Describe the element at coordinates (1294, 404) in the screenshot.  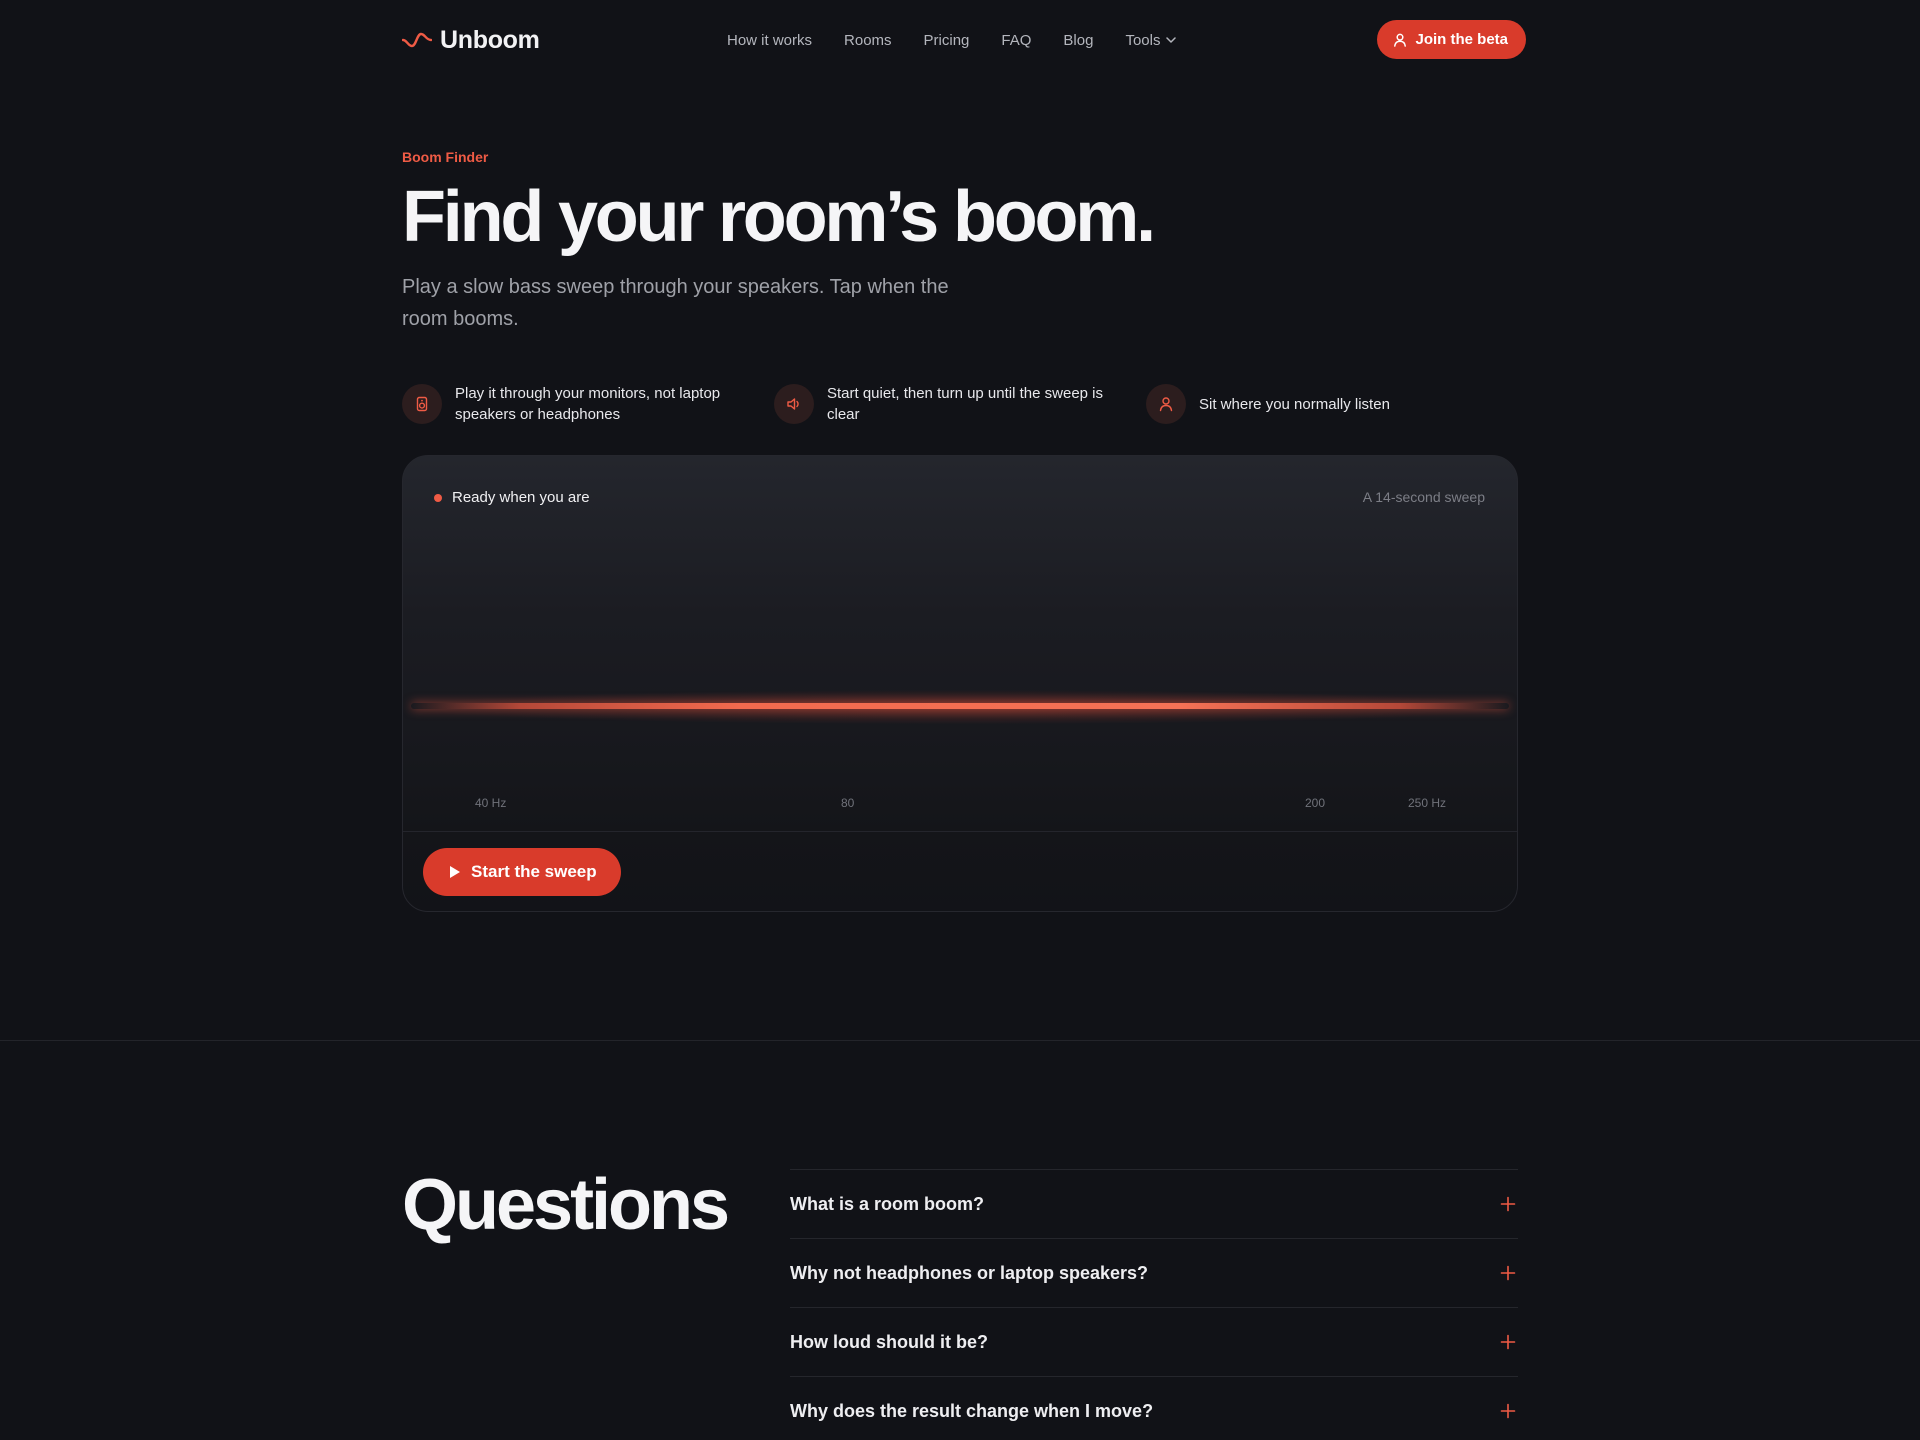
I see `tip-text: Sit where you normally listen` at that location.